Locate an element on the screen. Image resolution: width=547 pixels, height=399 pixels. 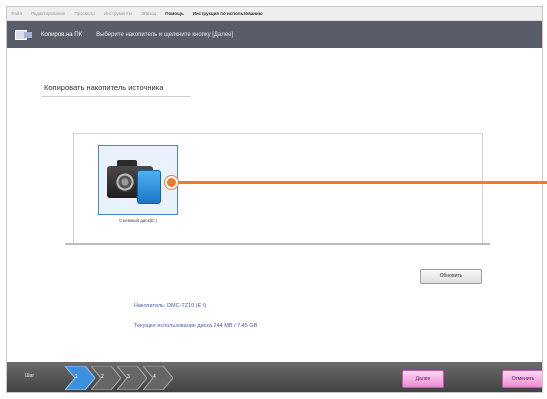
menu-item-episode: Эпизод is located at coordinates (148, 13).